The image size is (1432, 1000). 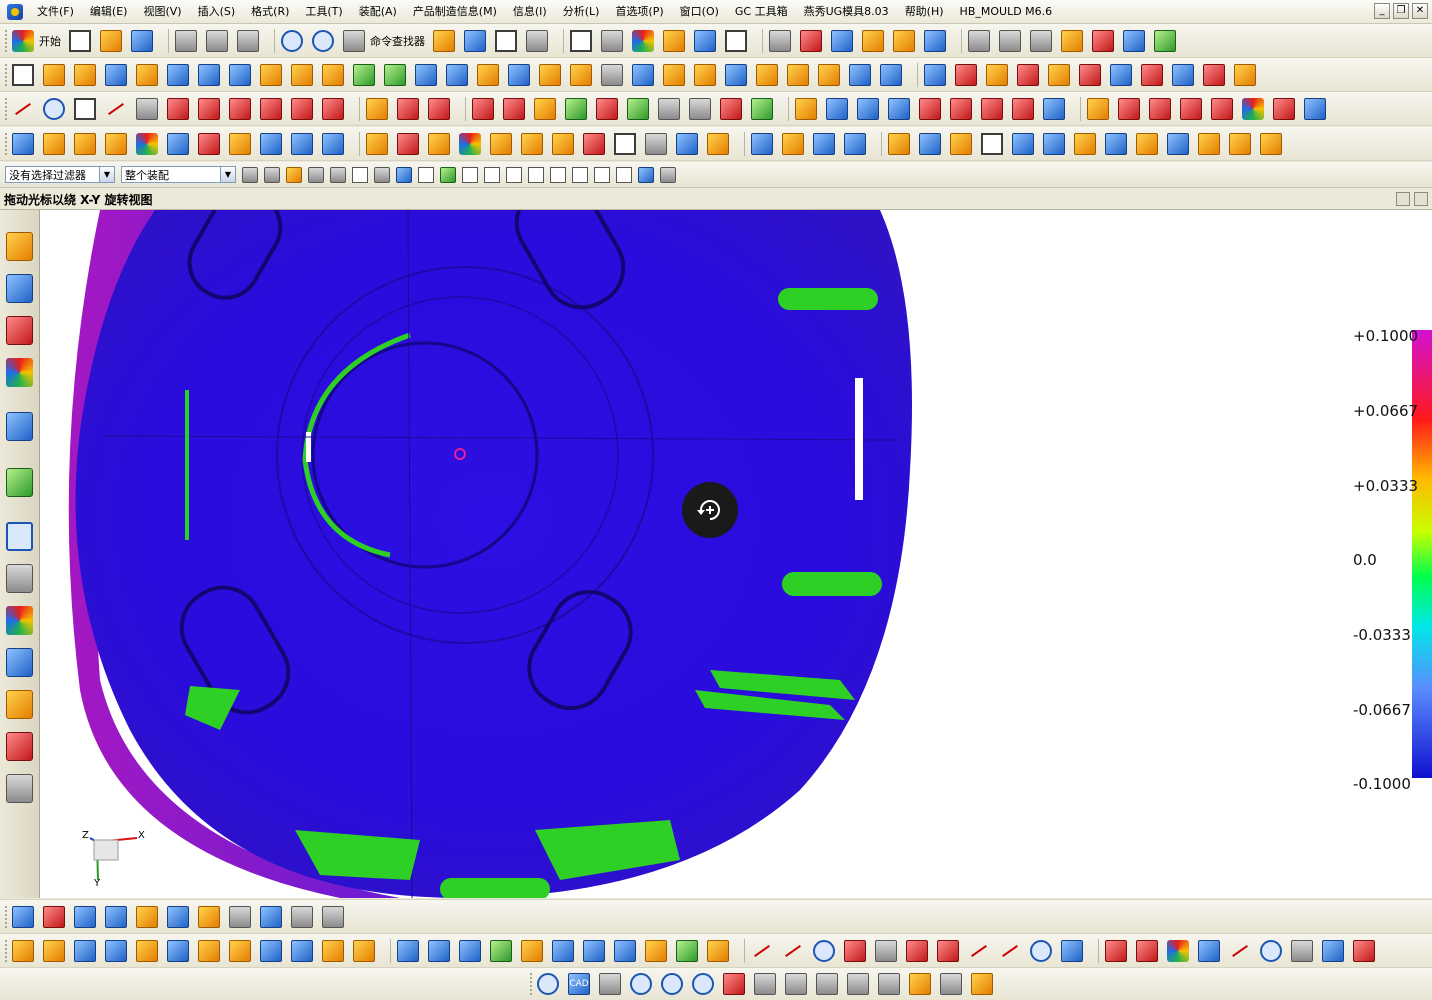 What do you see at coordinates (992, 108) in the screenshot?
I see `extension-icon` at bounding box center [992, 108].